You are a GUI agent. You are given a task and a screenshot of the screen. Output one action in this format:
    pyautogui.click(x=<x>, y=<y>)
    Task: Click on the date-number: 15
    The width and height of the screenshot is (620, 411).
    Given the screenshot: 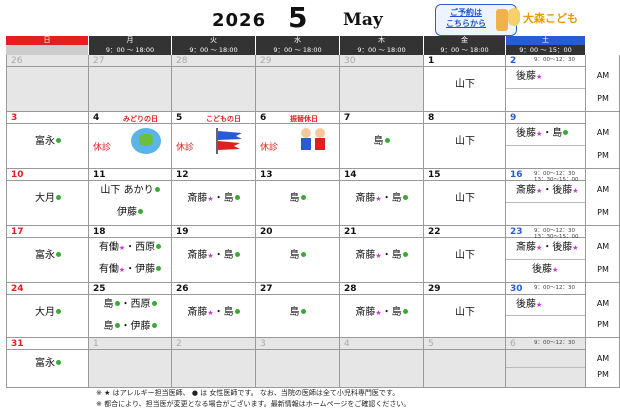 What is the action you would take?
    pyautogui.click(x=434, y=175)
    